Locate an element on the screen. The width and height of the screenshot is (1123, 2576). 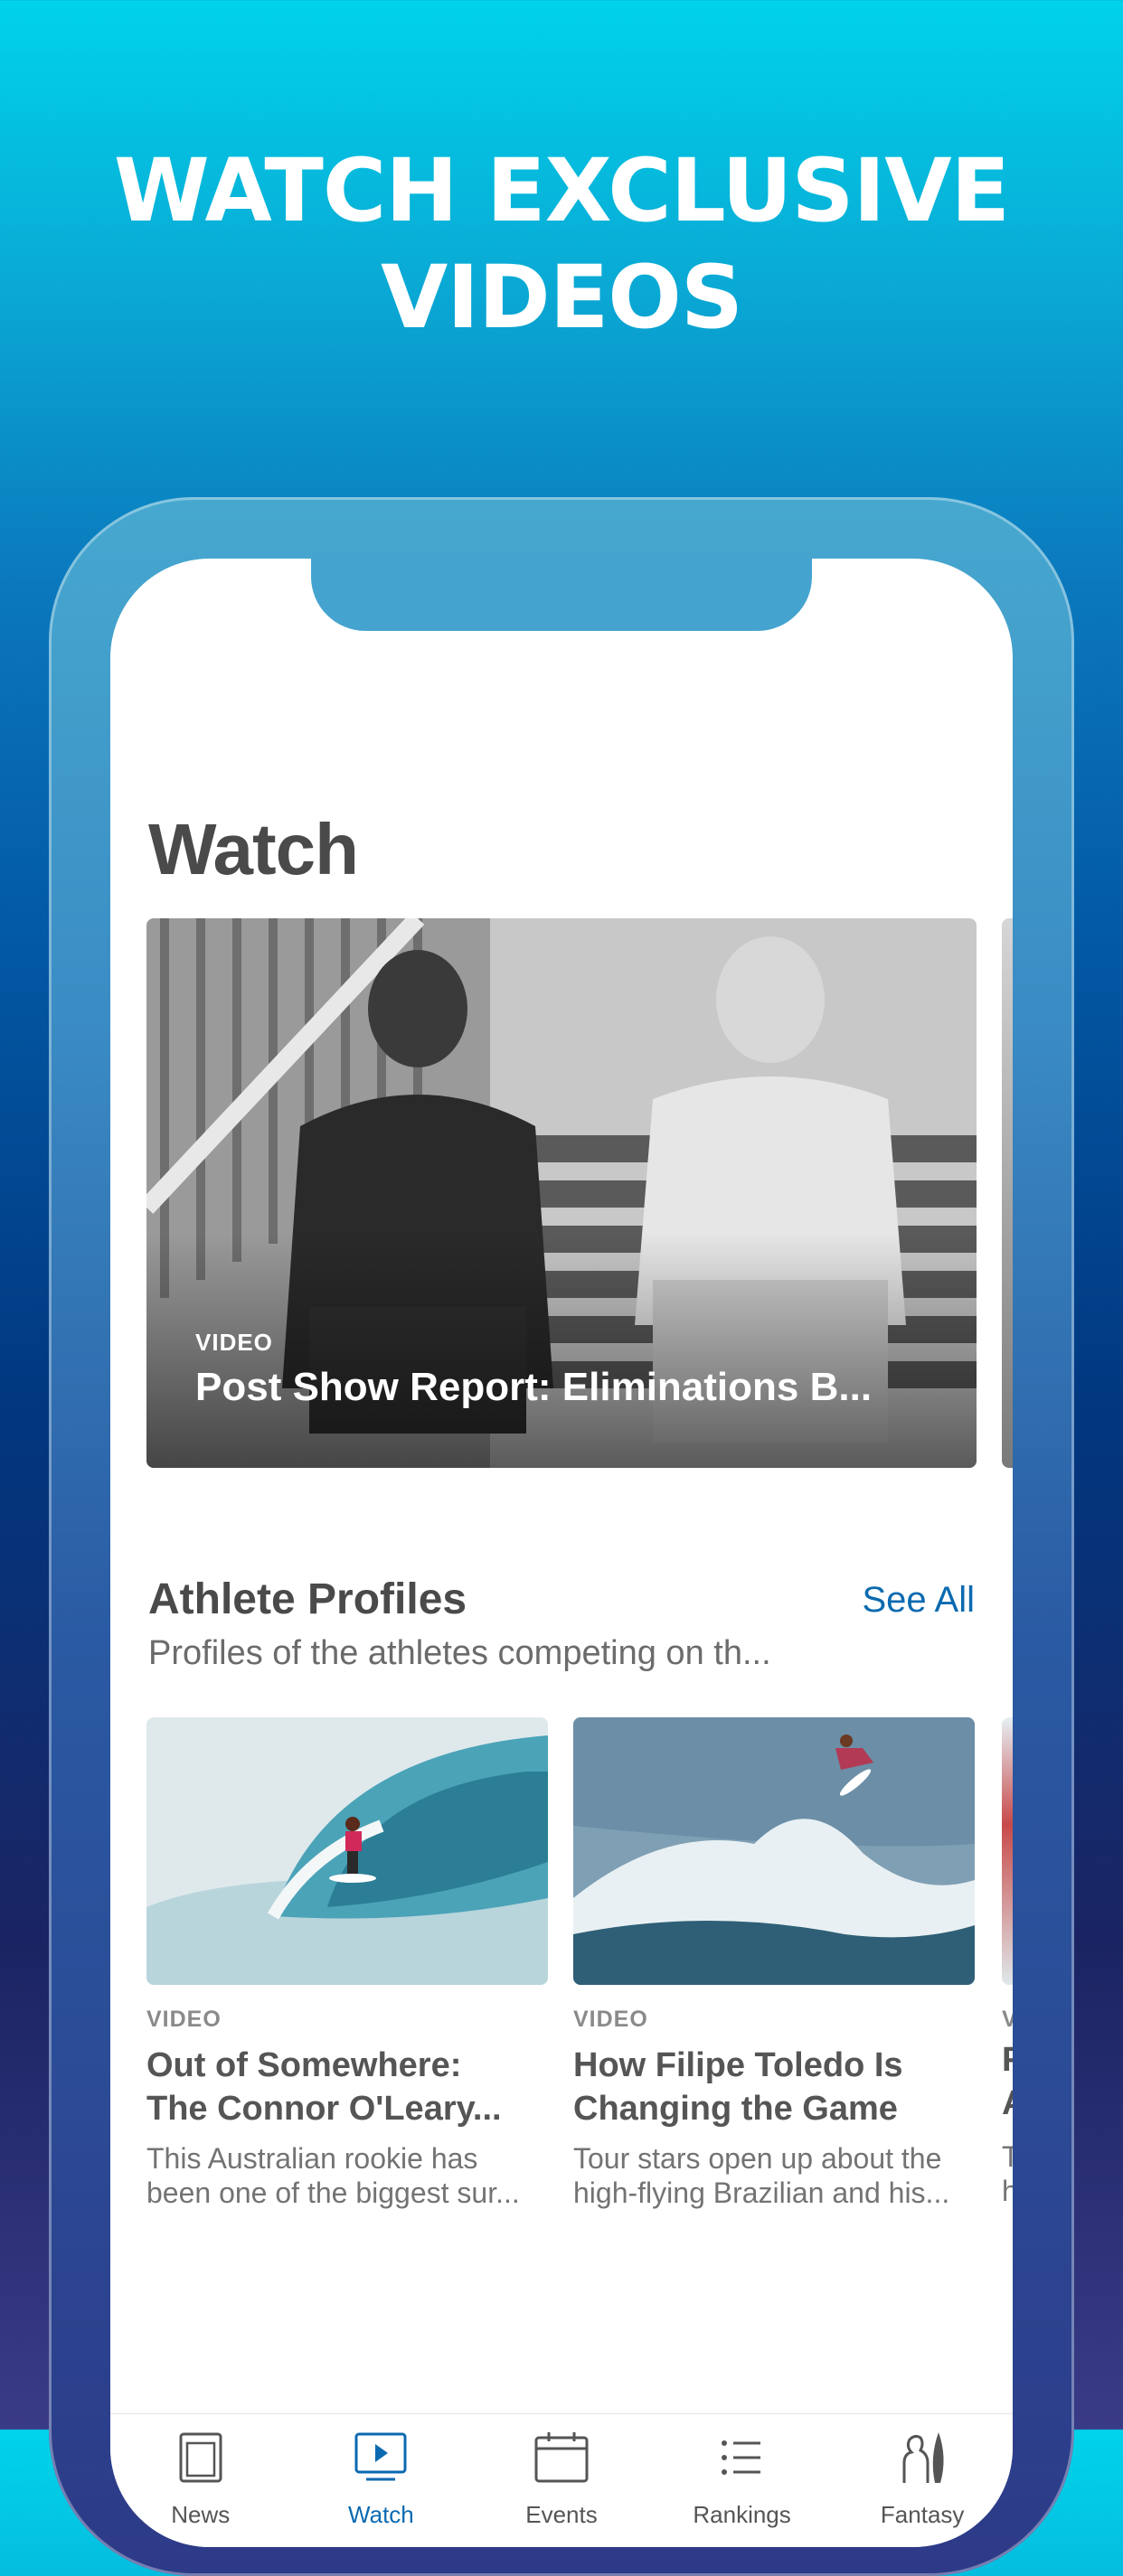
promo-headline-line2: VIDEOS is located at coordinates (561, 297).